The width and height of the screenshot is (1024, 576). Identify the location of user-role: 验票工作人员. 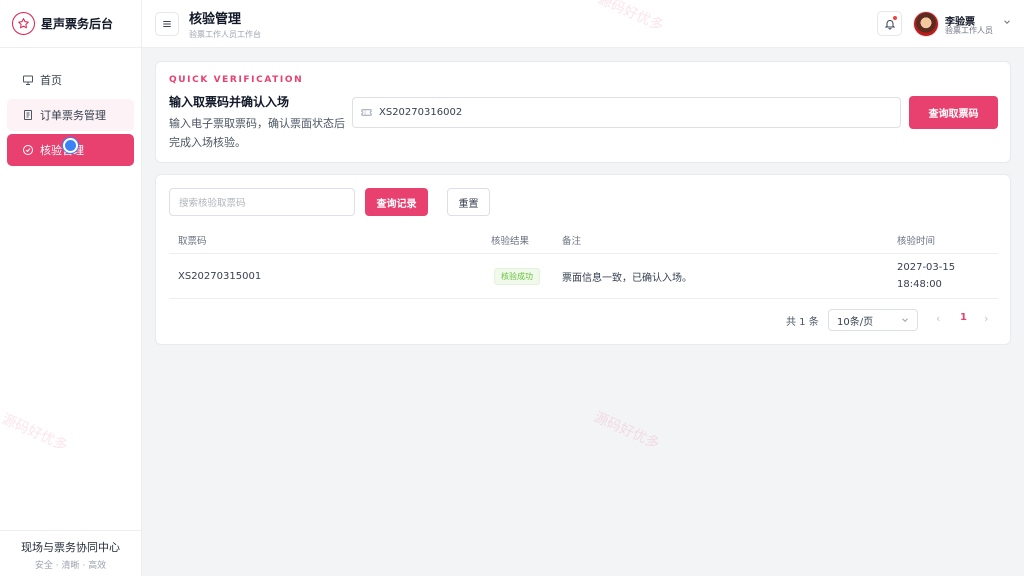
(969, 30).